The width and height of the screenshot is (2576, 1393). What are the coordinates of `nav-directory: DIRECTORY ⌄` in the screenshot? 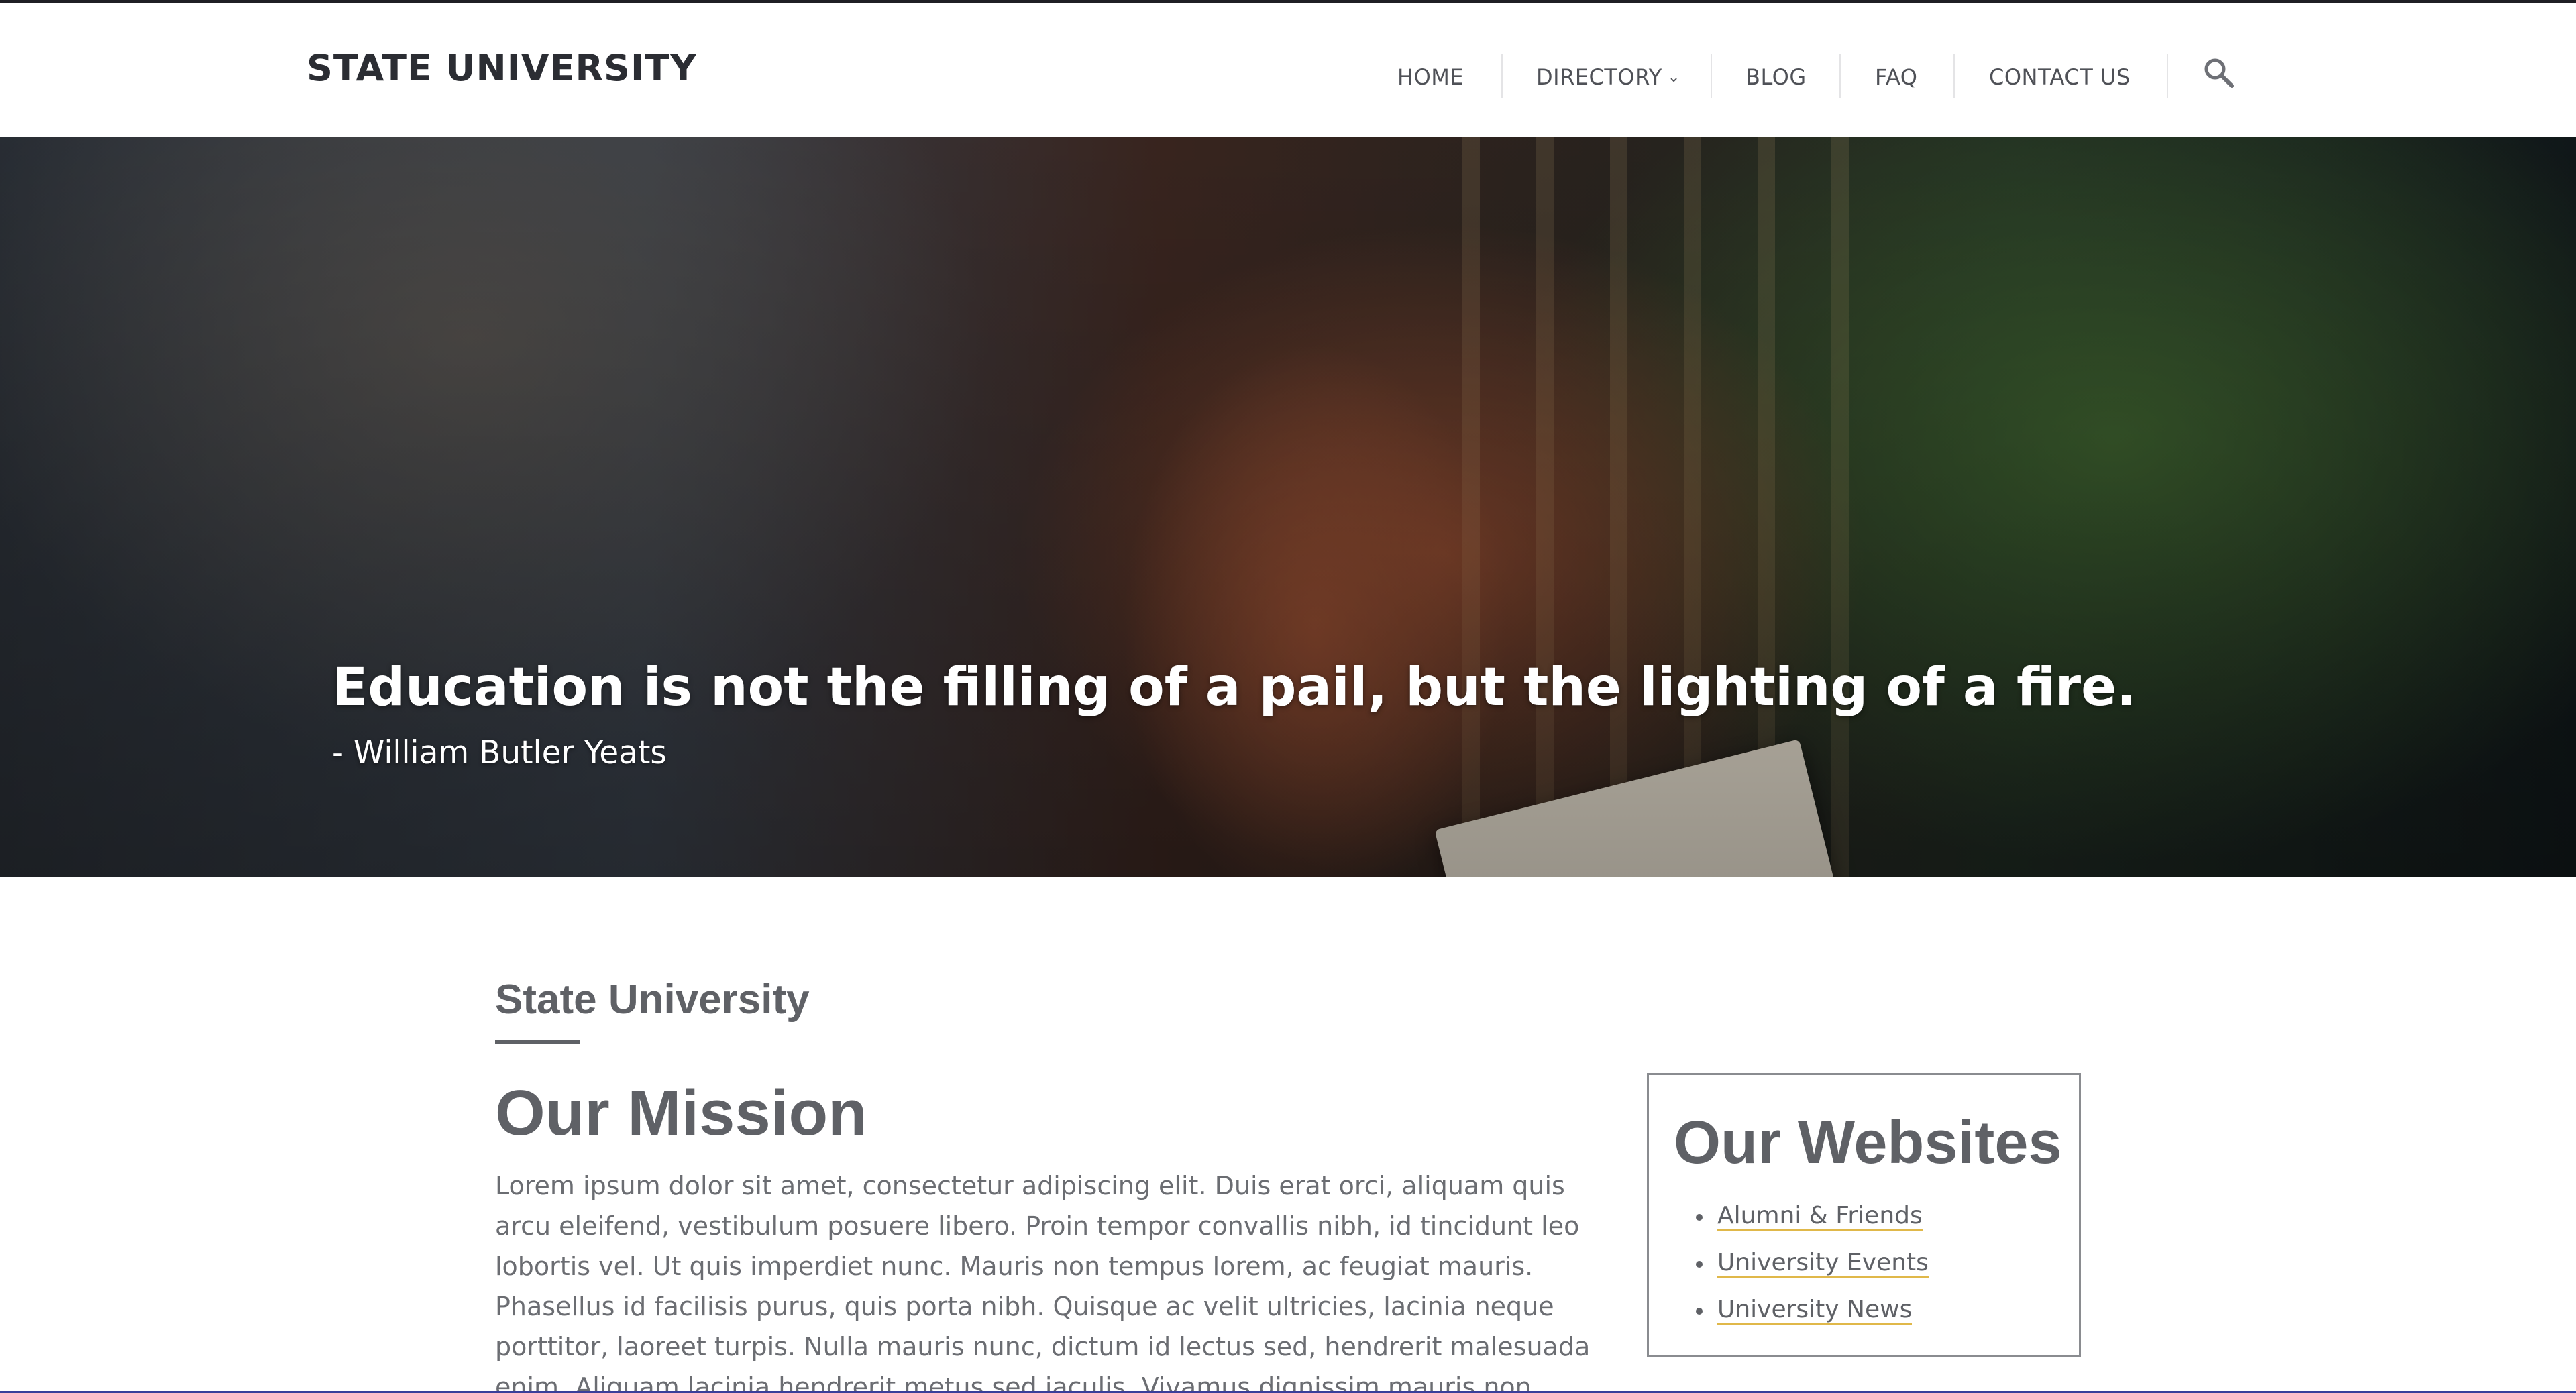 It's located at (1608, 77).